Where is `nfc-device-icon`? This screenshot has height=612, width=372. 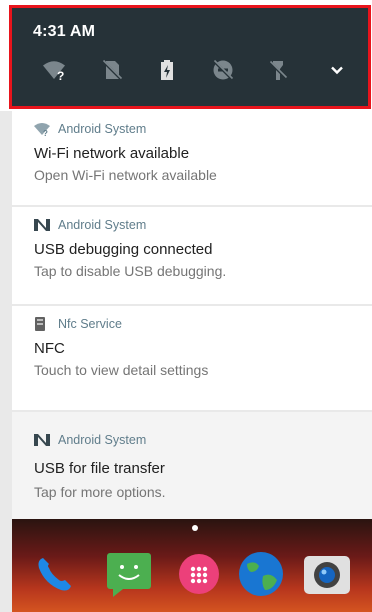 nfc-device-icon is located at coordinates (42, 324).